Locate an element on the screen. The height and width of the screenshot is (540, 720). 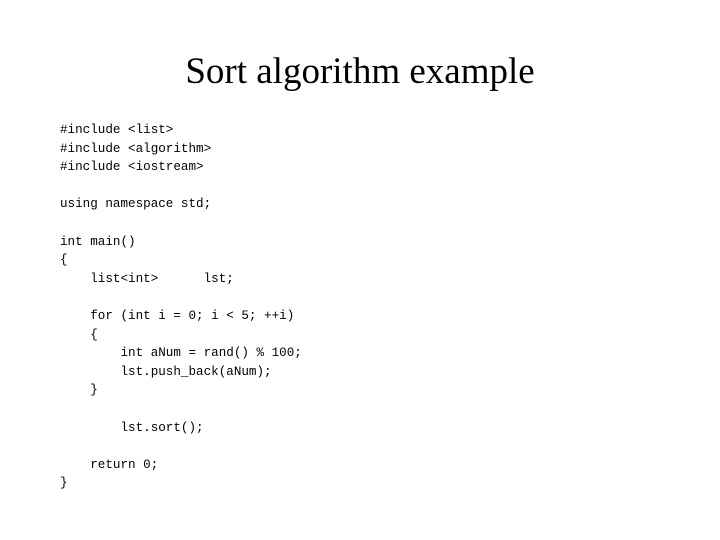
code-line: lst.sort(); is located at coordinates (132, 427).